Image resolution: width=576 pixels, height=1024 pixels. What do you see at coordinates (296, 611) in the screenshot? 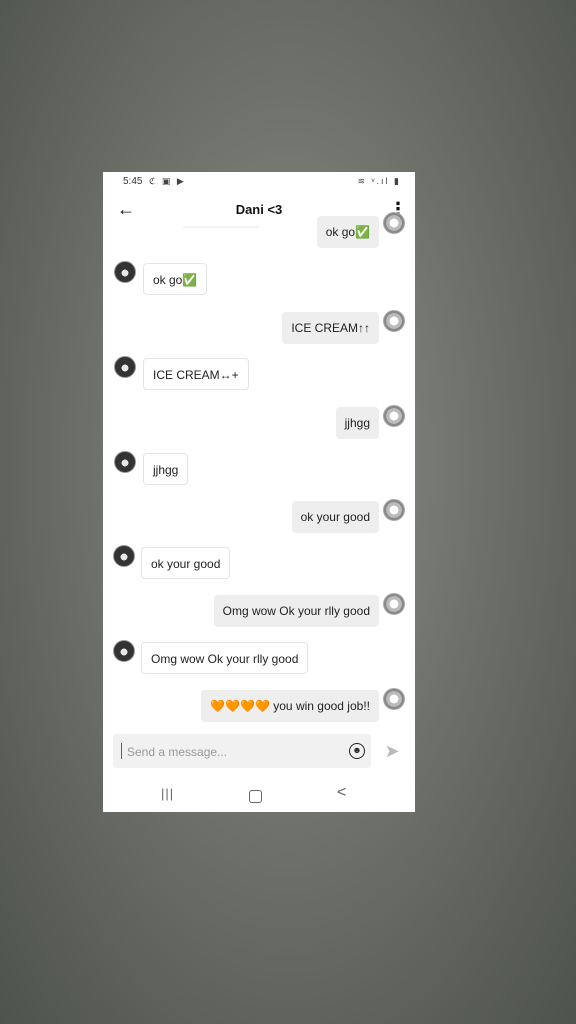
I see `message-bubble-outgoing: Omg wow Ok your rlly good` at bounding box center [296, 611].